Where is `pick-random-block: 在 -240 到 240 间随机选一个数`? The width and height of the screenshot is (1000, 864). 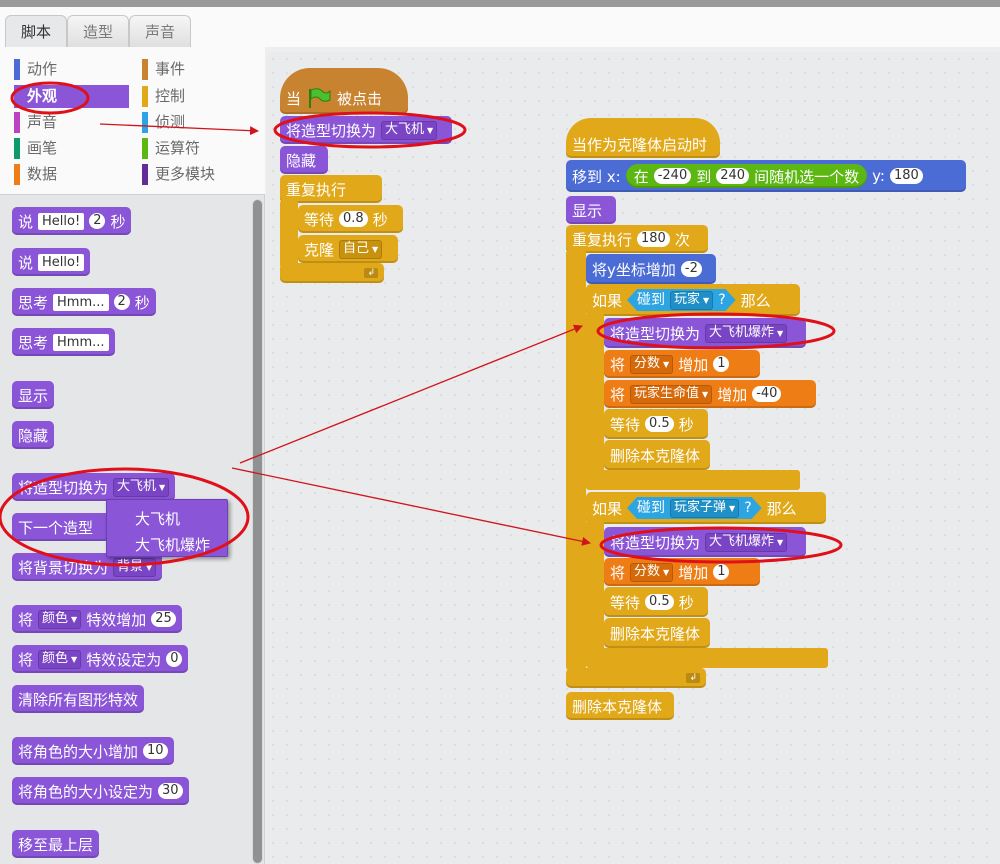
pick-random-block: 在 -240 到 240 间随机选一个数 is located at coordinates (746, 176).